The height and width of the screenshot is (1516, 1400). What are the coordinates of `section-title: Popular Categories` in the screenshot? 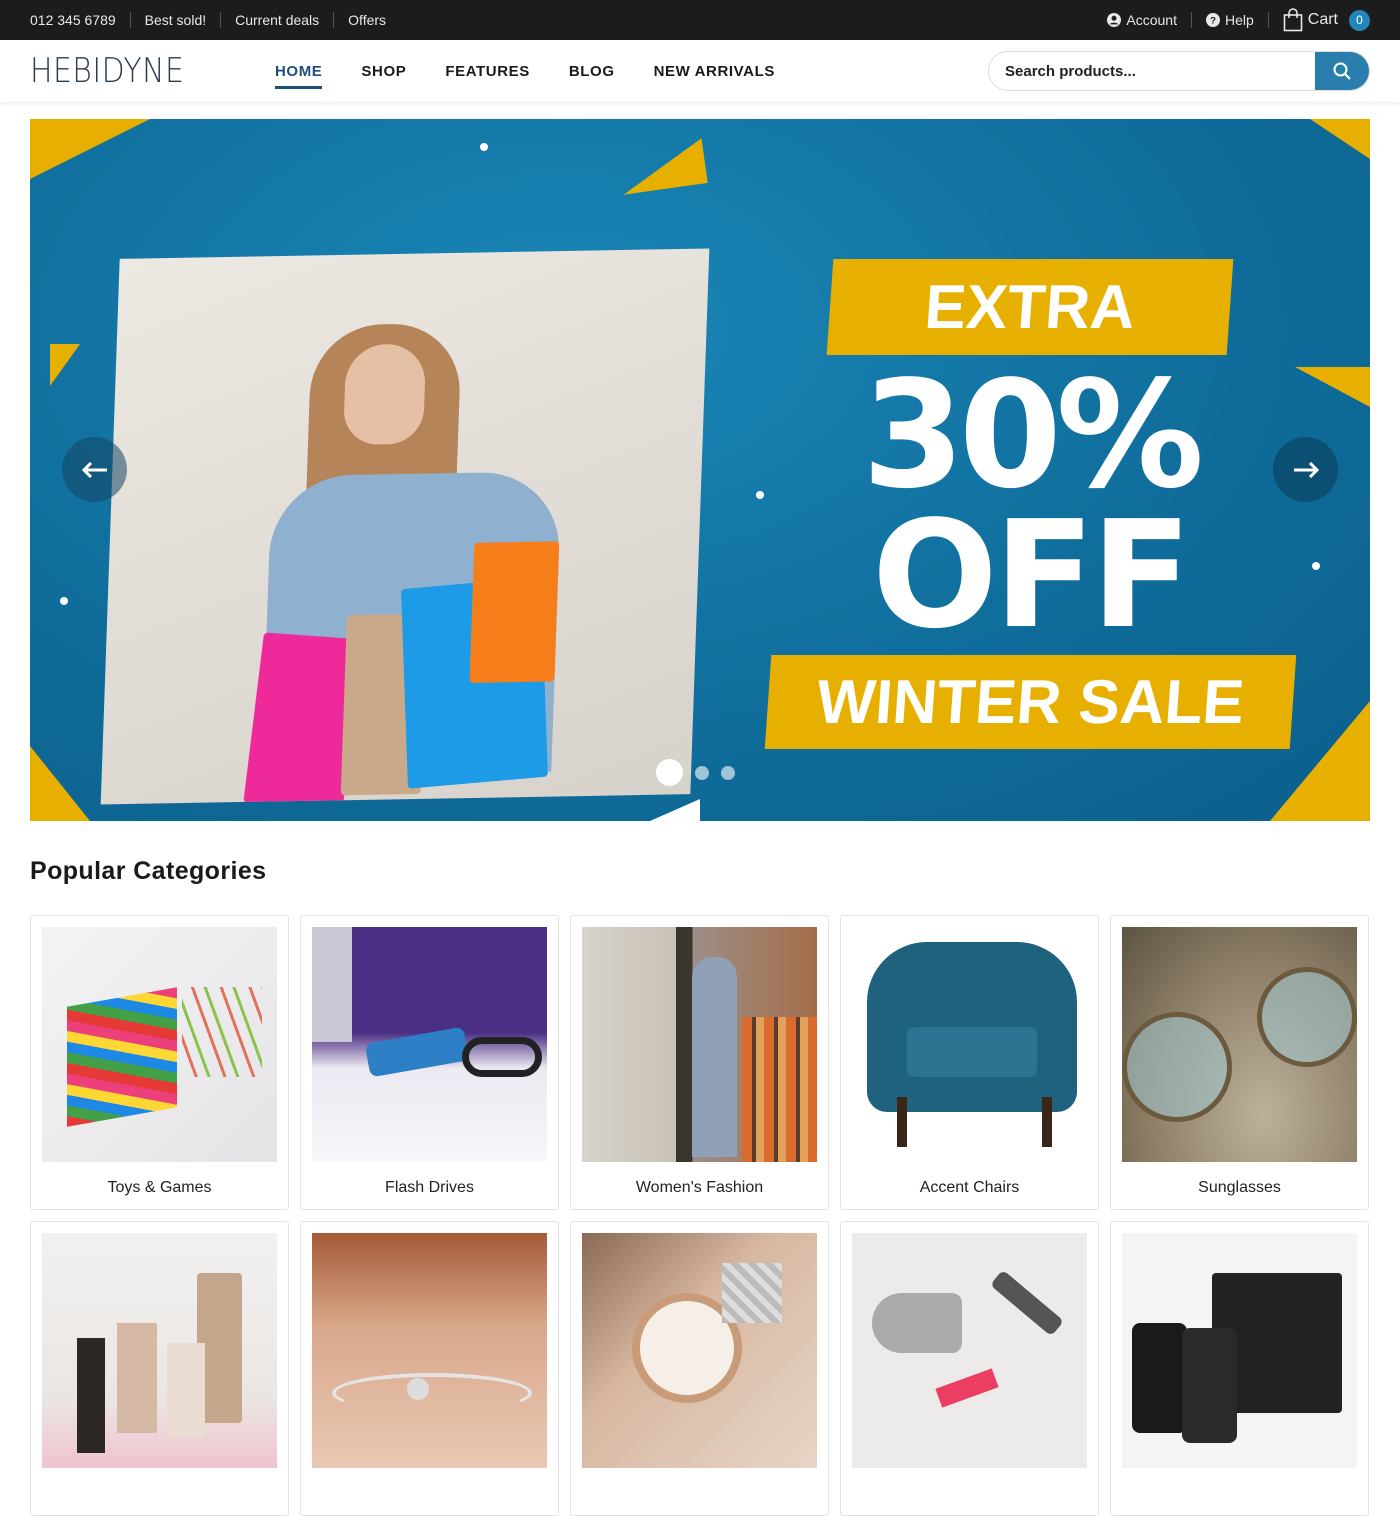 It's located at (148, 871).